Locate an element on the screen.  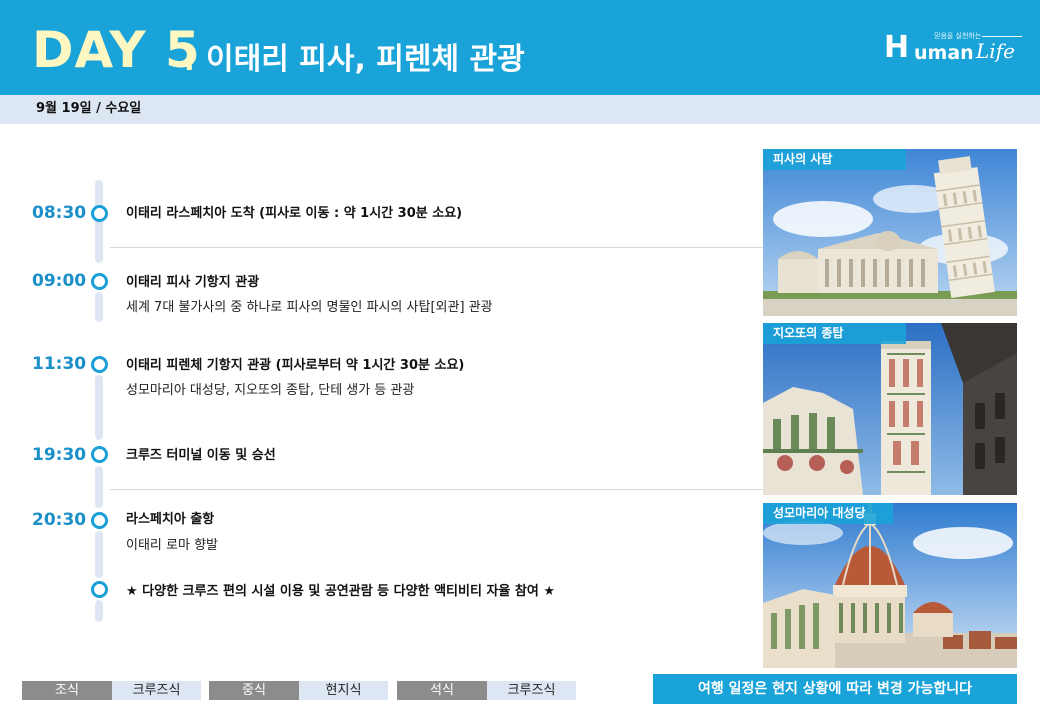
photo-label: 피사의 사탑 is located at coordinates (834, 159).